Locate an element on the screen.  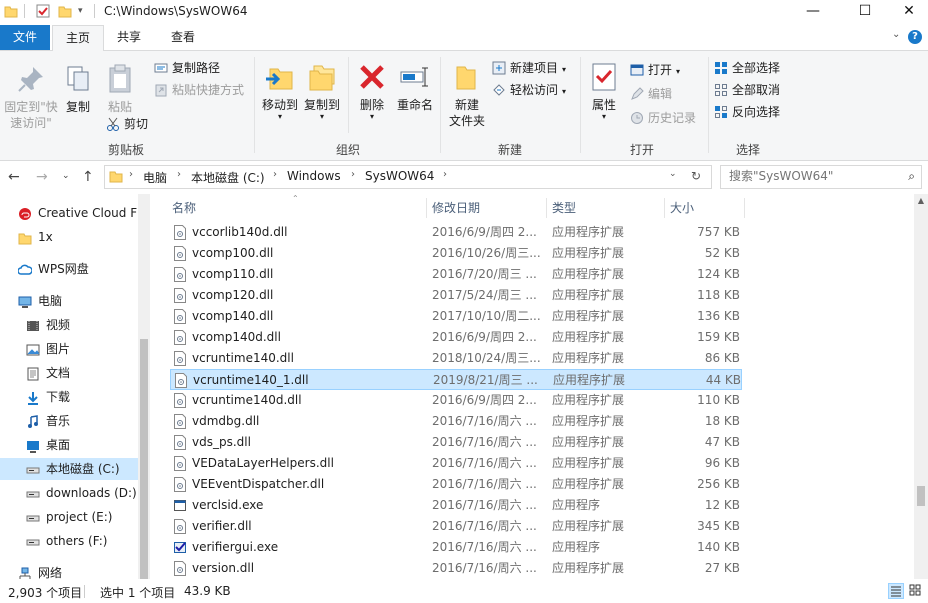
breadcrumb-computer: 电脑 is located at coordinates (155, 177).